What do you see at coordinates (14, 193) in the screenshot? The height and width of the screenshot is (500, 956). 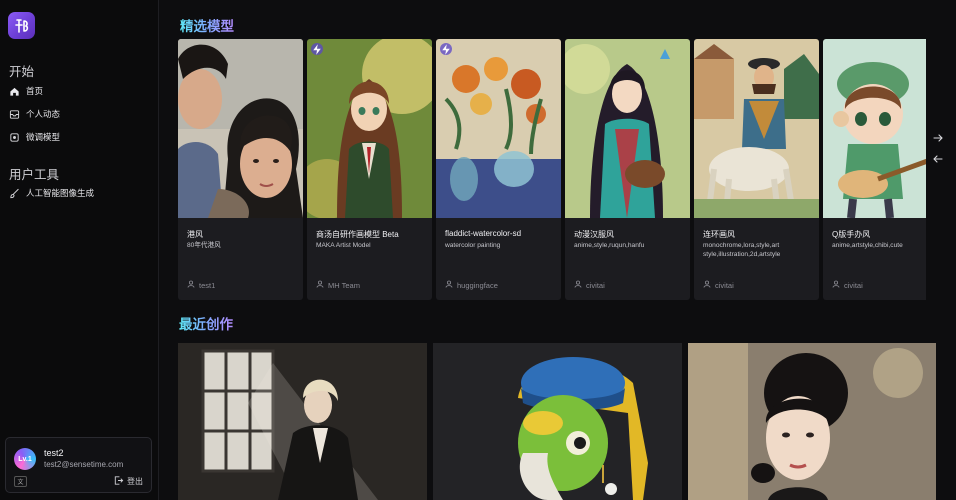 I see `brush-icon` at bounding box center [14, 193].